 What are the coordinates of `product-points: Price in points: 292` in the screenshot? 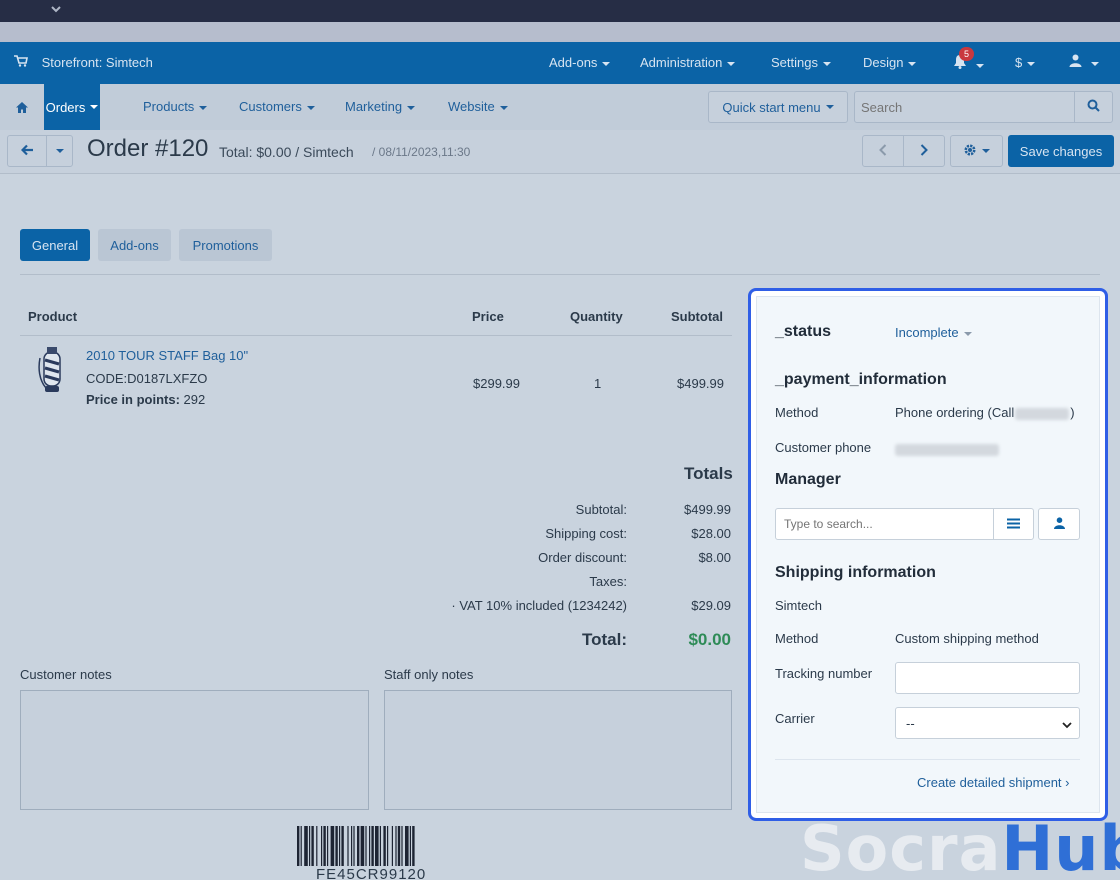 It's located at (145, 399).